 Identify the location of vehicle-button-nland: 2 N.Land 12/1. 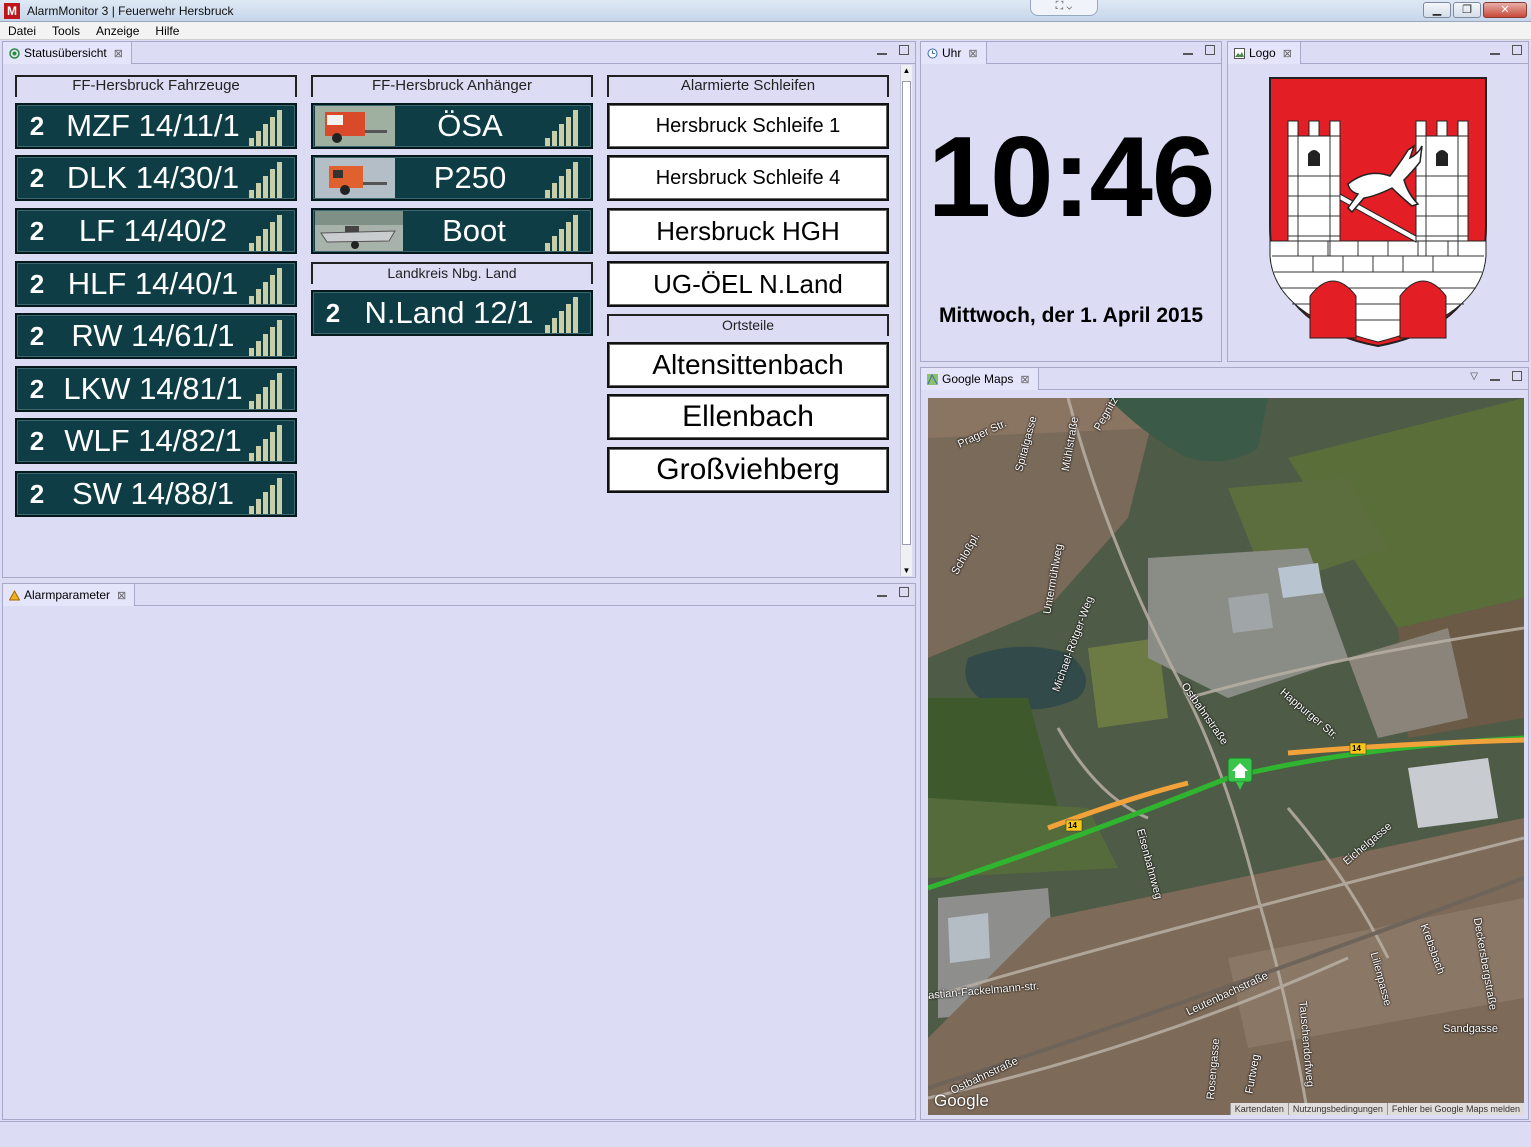
(452, 313).